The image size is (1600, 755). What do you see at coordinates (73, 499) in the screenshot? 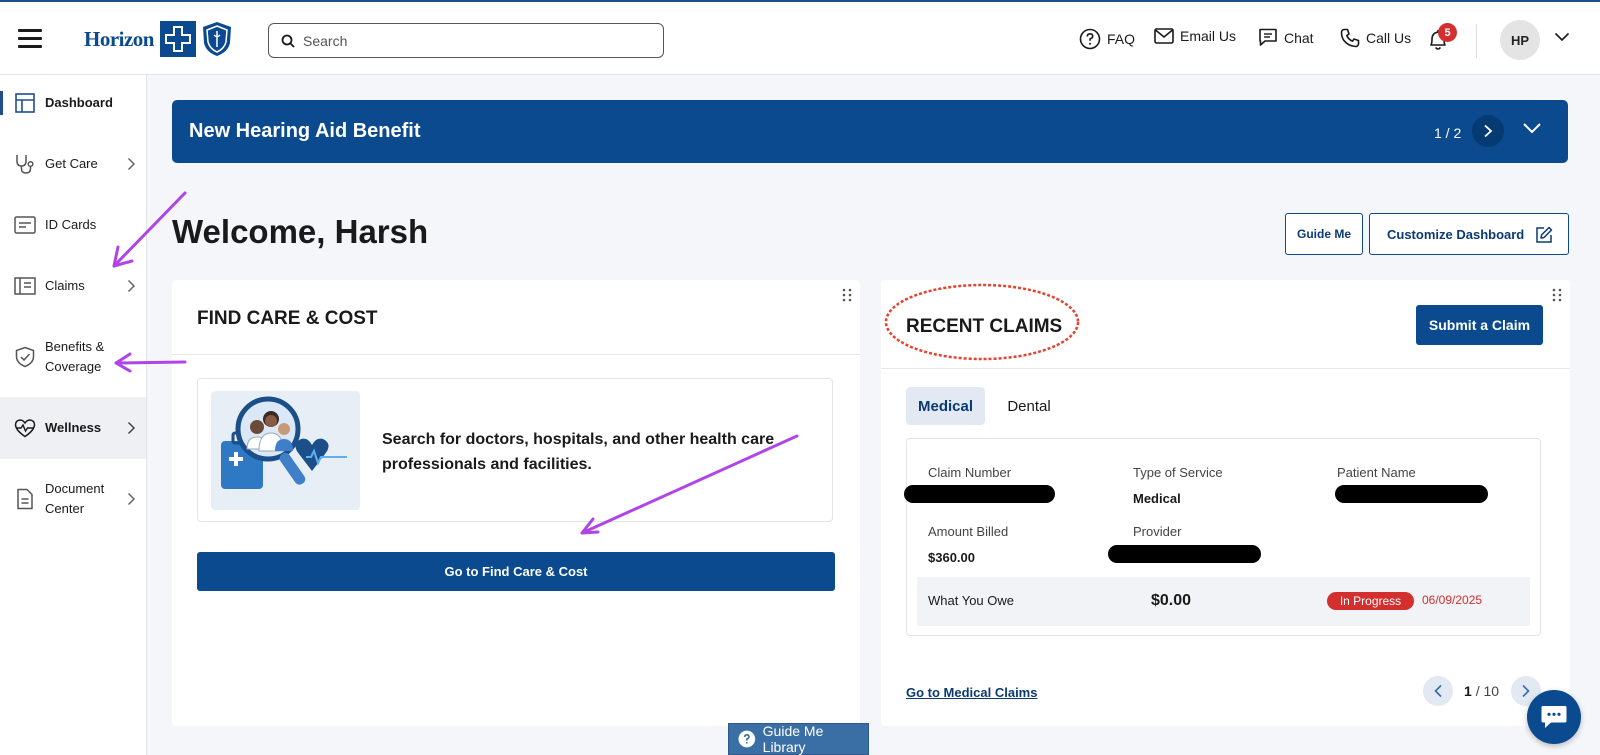
I see `sidebar-item-document-center: Document Center` at bounding box center [73, 499].